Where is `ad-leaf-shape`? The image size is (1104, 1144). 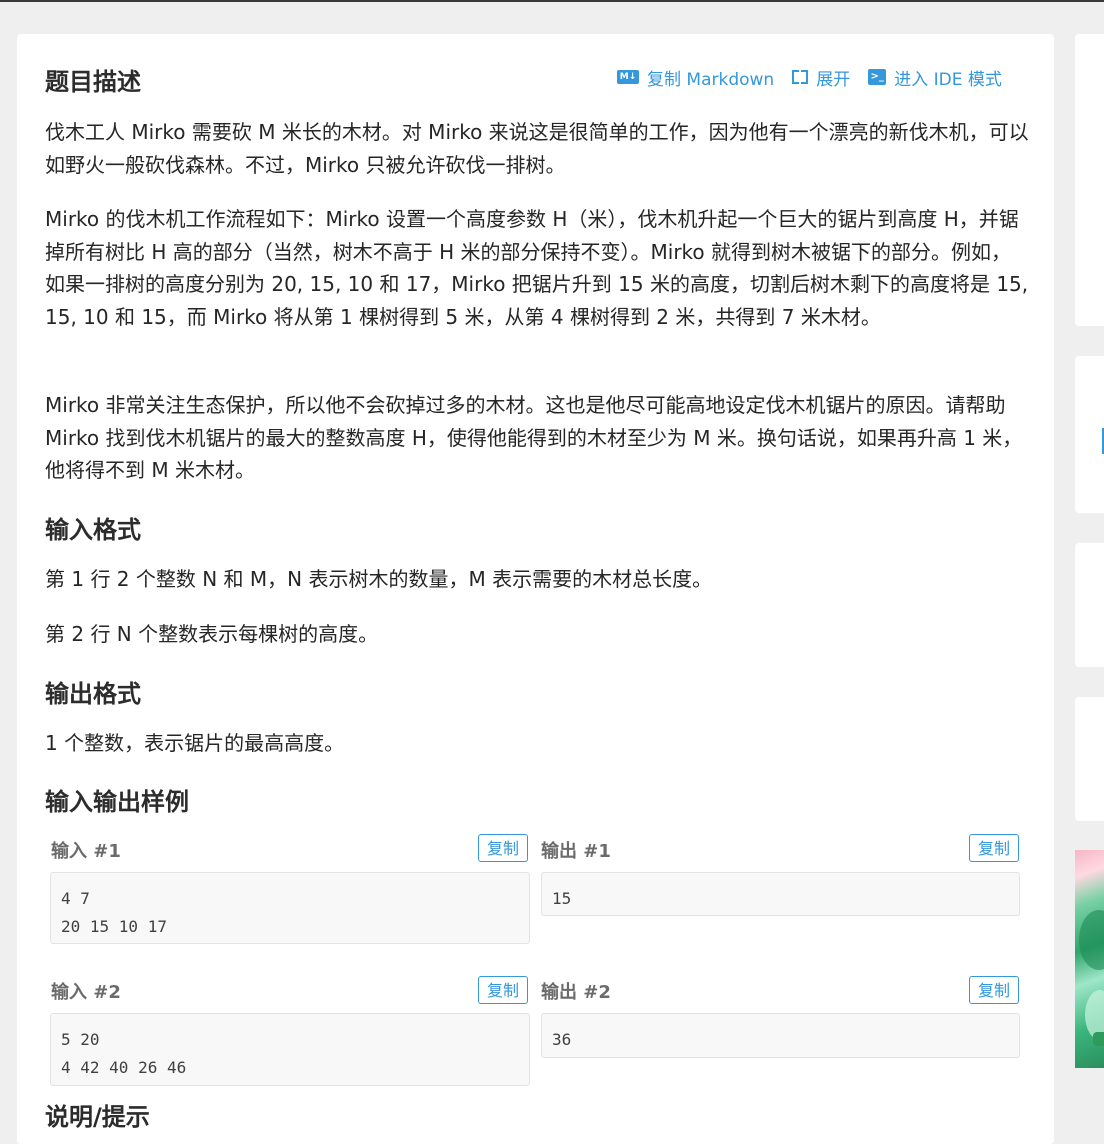 ad-leaf-shape is located at coordinates (1091, 940).